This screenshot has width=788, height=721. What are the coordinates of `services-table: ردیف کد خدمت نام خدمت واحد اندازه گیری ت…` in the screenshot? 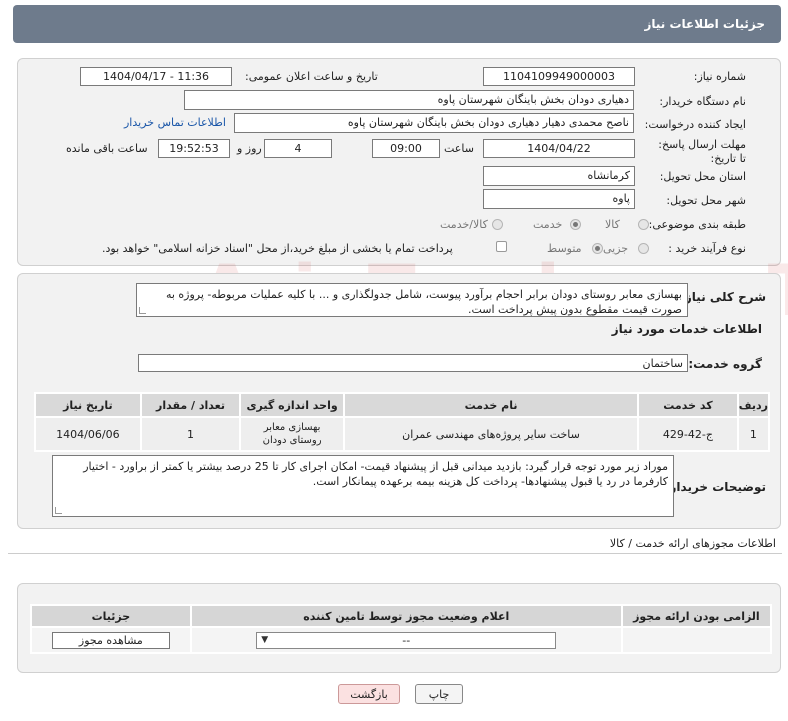 It's located at (402, 422).